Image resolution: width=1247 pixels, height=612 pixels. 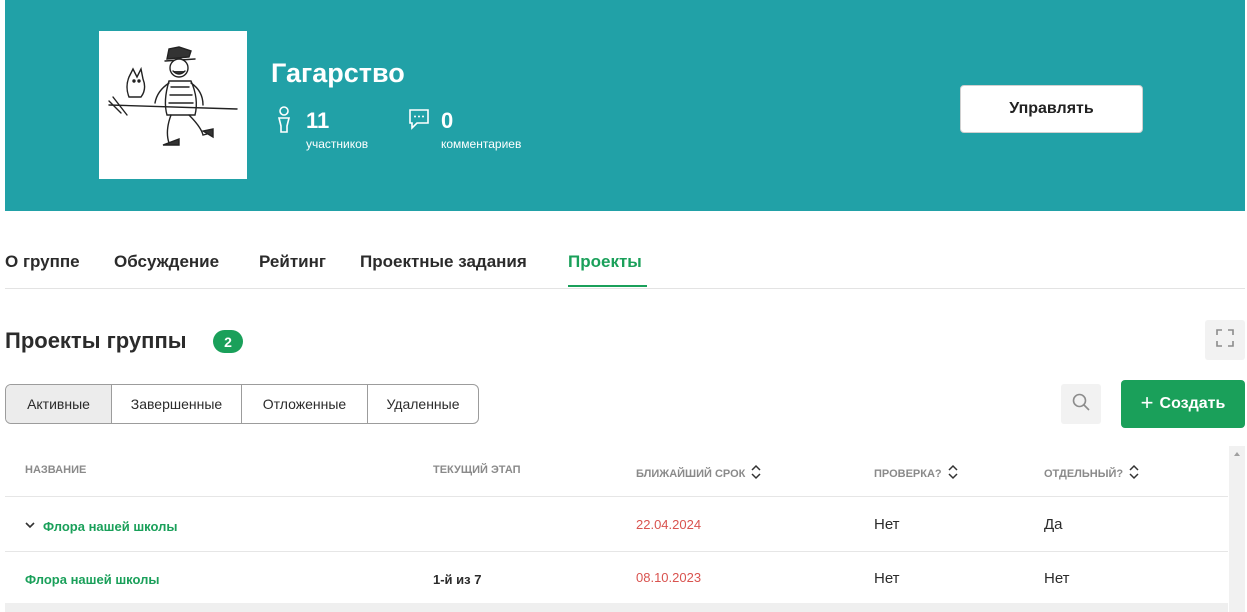 What do you see at coordinates (292, 262) in the screenshot?
I see `tab-rating: Рейтинг` at bounding box center [292, 262].